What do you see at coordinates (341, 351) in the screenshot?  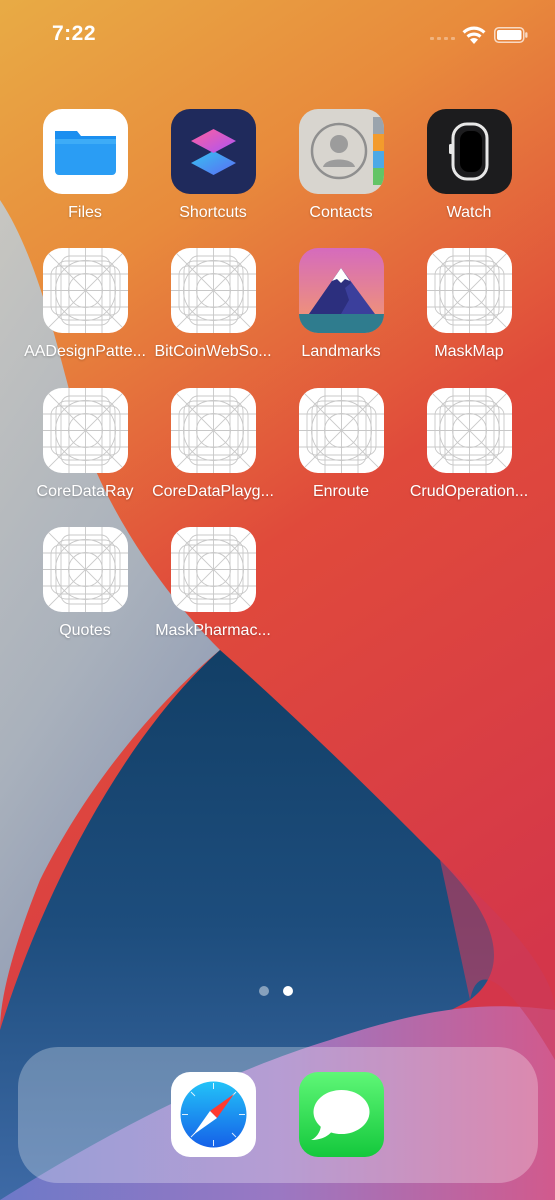 I see `app-label: Landmarks` at bounding box center [341, 351].